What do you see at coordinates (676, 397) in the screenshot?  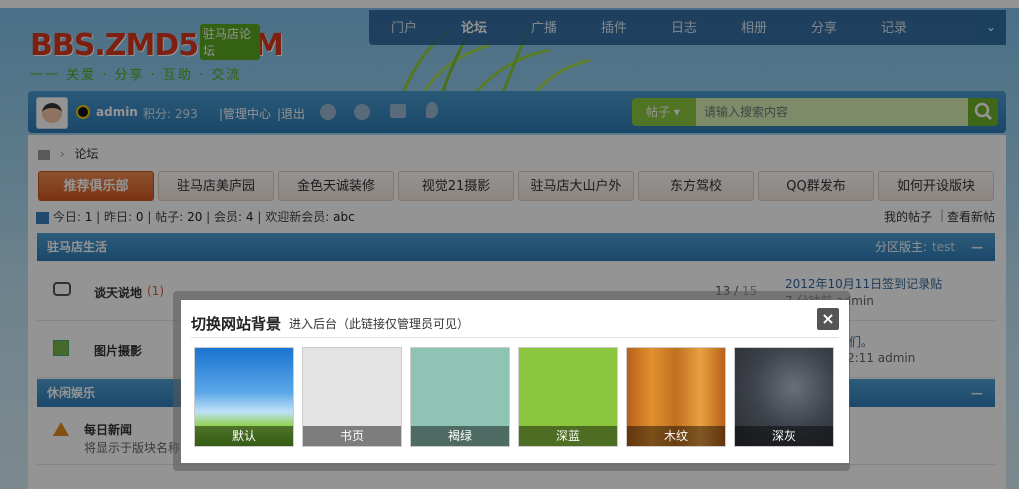 I see `theme-wood-thumb: 木纹` at bounding box center [676, 397].